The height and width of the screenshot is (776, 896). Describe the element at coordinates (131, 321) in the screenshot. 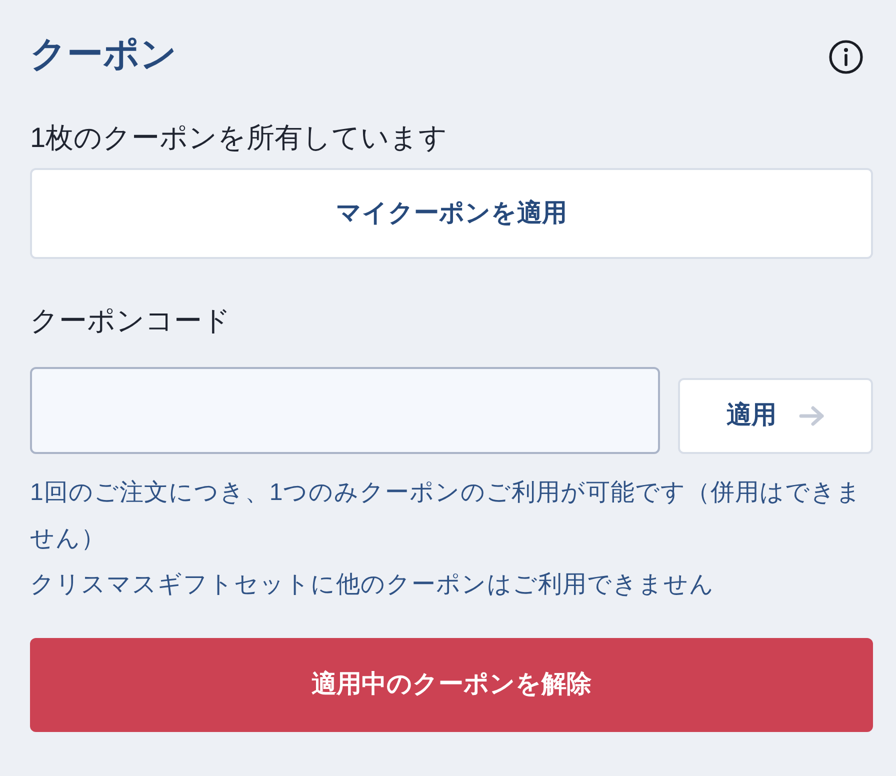

I see `coupon-code-label: クーポンコード` at that location.